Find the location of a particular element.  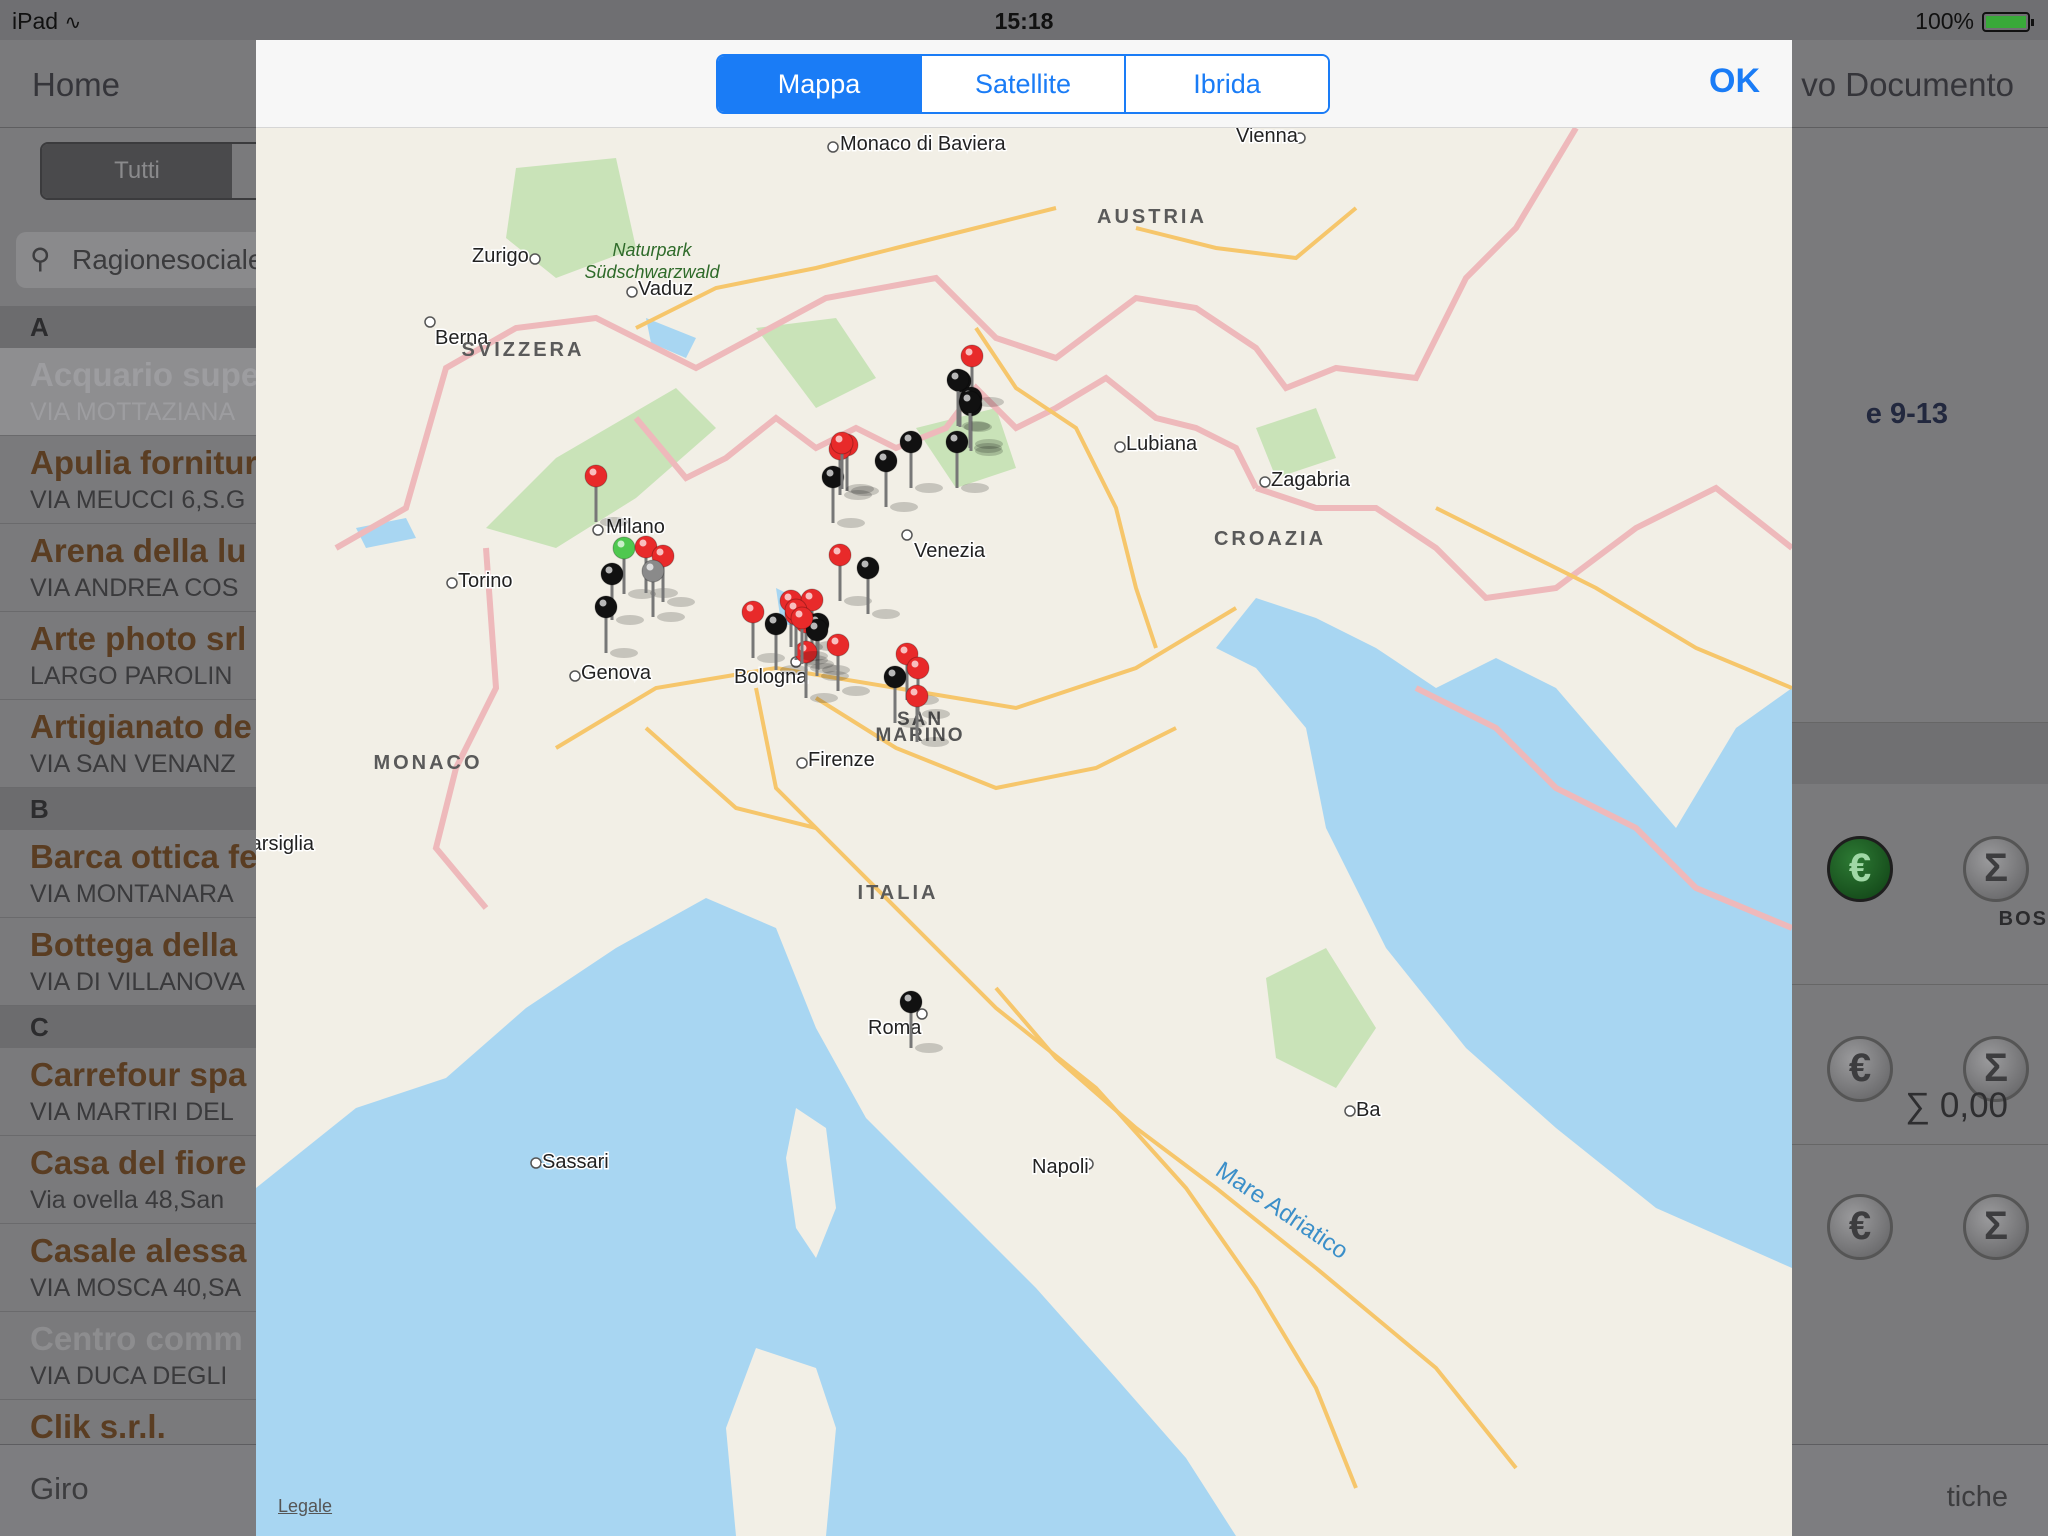

status-time: 15:18 is located at coordinates (1024, 21).